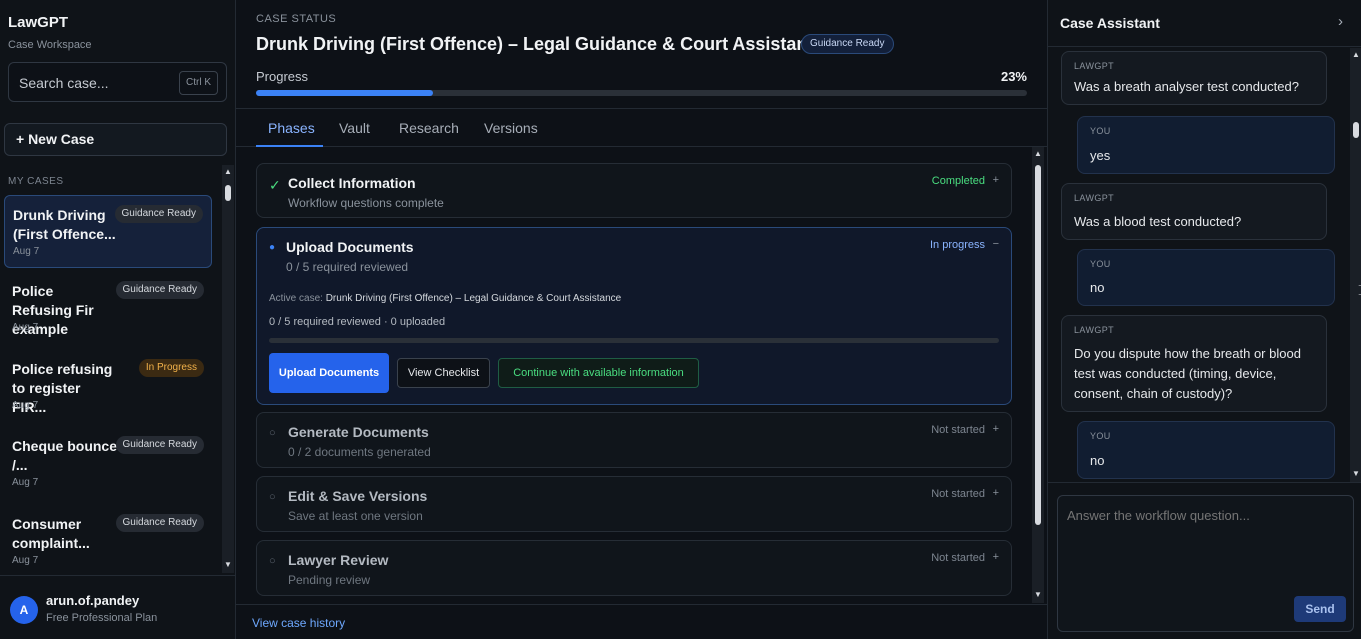 The height and width of the screenshot is (639, 1361). I want to click on user-profile: A arun.of.pandey Free Professional Plan, so click(118, 607).